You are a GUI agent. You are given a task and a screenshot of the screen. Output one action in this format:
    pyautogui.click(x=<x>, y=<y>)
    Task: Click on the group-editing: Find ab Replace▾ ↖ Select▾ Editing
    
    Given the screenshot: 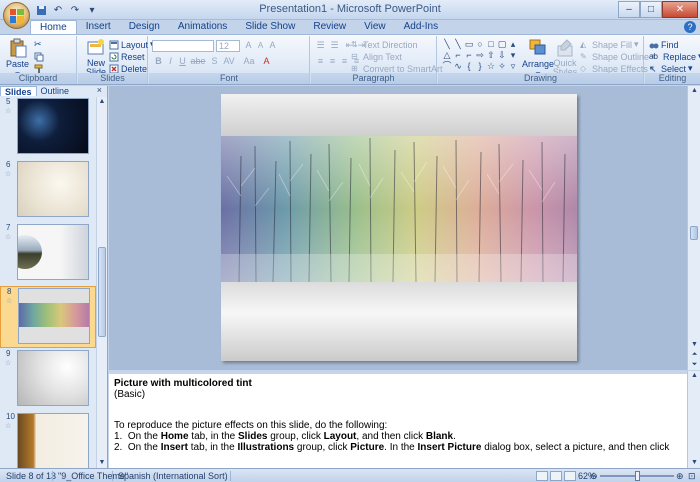 What is the action you would take?
    pyautogui.click(x=672, y=60)
    